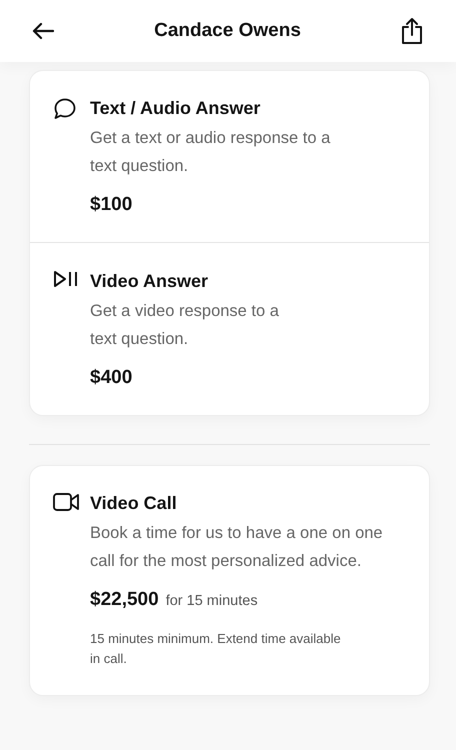  Describe the element at coordinates (227, 31) in the screenshot. I see `page-title: Candace Owens` at that location.